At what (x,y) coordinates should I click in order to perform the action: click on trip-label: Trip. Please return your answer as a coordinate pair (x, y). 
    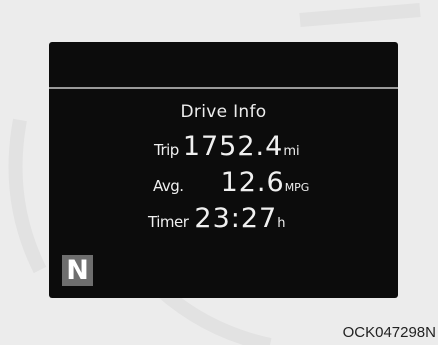
    Looking at the image, I should click on (166, 150).